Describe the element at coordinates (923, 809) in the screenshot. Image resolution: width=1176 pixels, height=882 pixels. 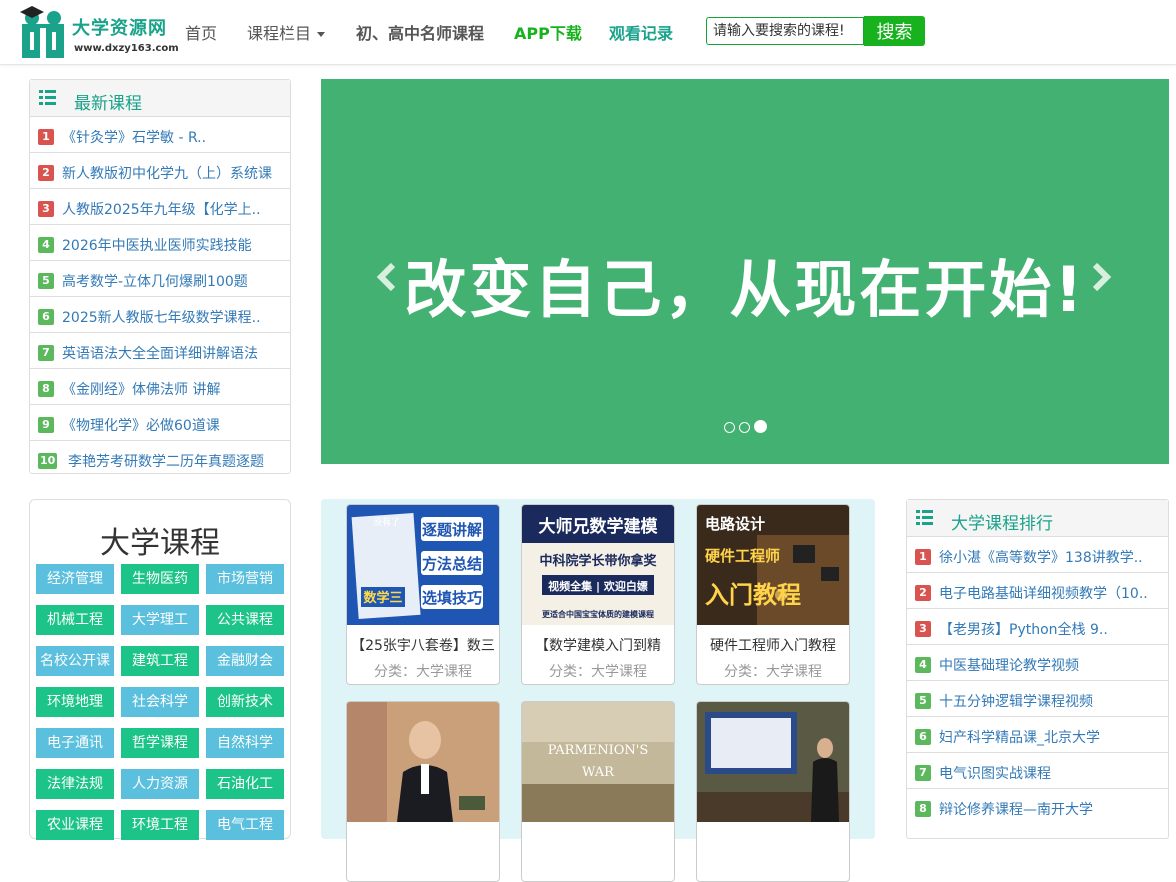
I see `rank-badge: 8` at that location.